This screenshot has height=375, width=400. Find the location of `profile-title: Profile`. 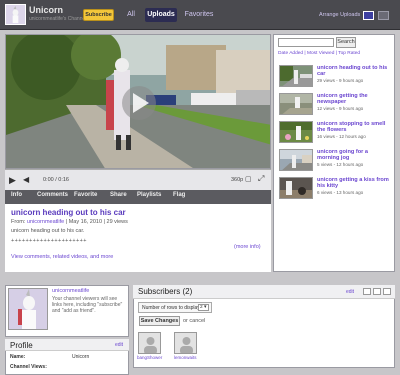

profile-title: Profile is located at coordinates (21, 345).